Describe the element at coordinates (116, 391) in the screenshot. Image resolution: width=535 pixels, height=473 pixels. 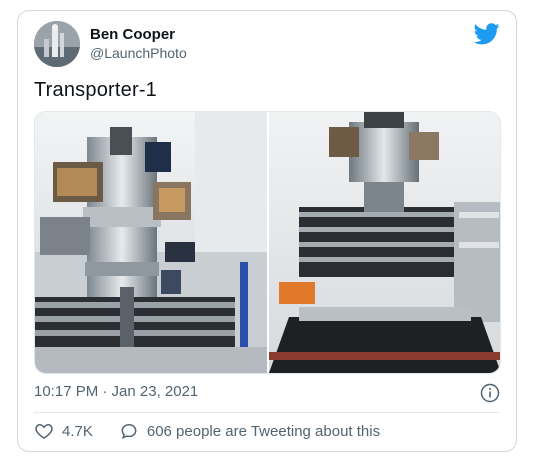
I see `tweet-timestamp: 10:17 PM · Jan 23, 2021` at that location.